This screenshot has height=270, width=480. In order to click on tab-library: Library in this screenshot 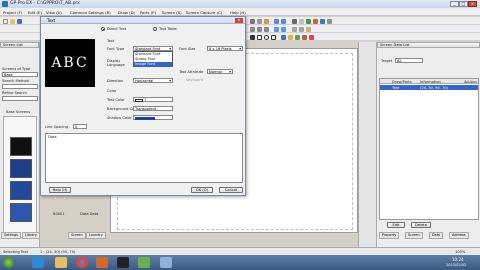, I will do `click(31, 235)`.